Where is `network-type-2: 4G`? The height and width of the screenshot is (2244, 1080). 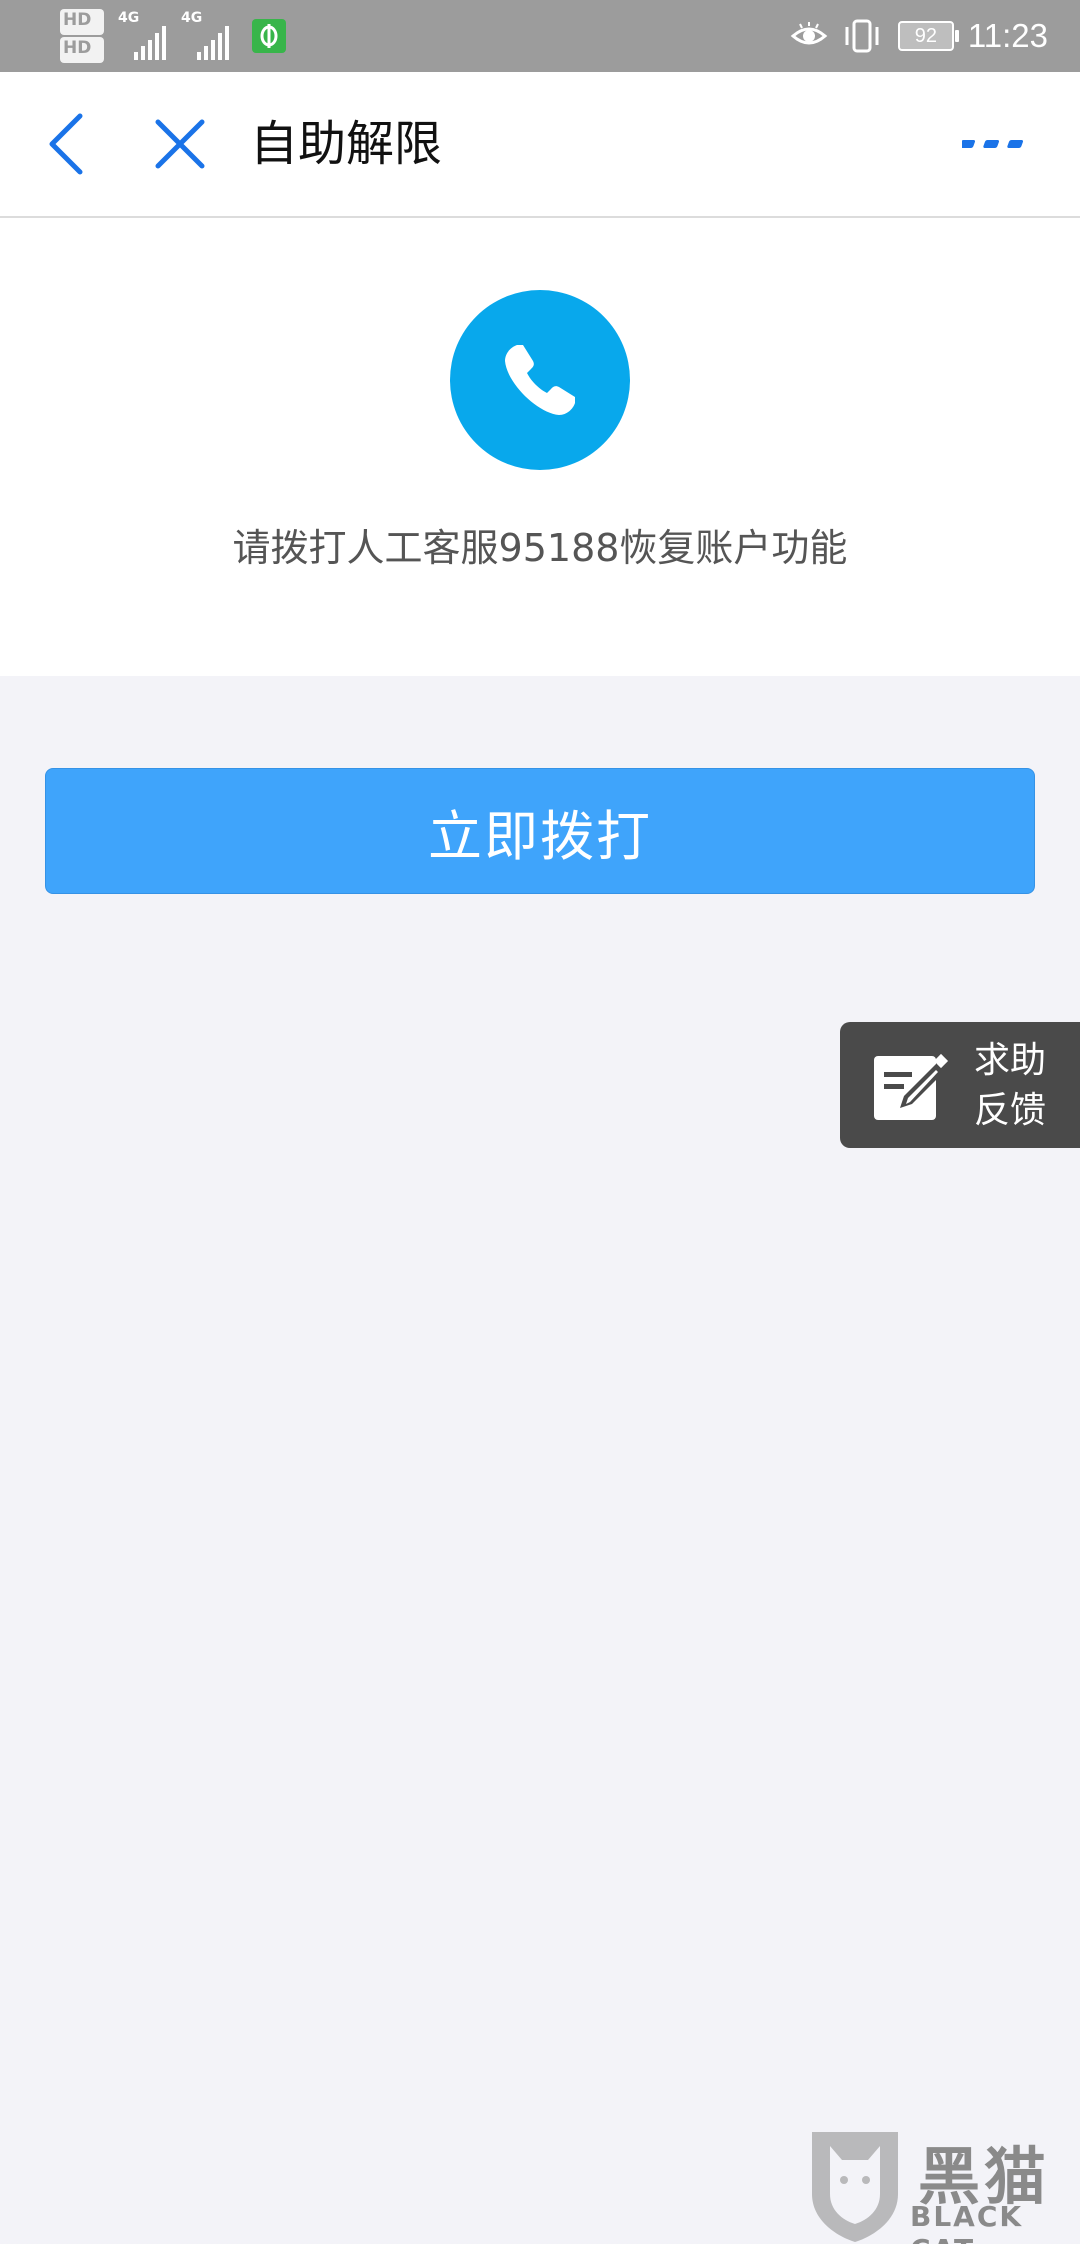
network-type-2: 4G is located at coordinates (192, 18).